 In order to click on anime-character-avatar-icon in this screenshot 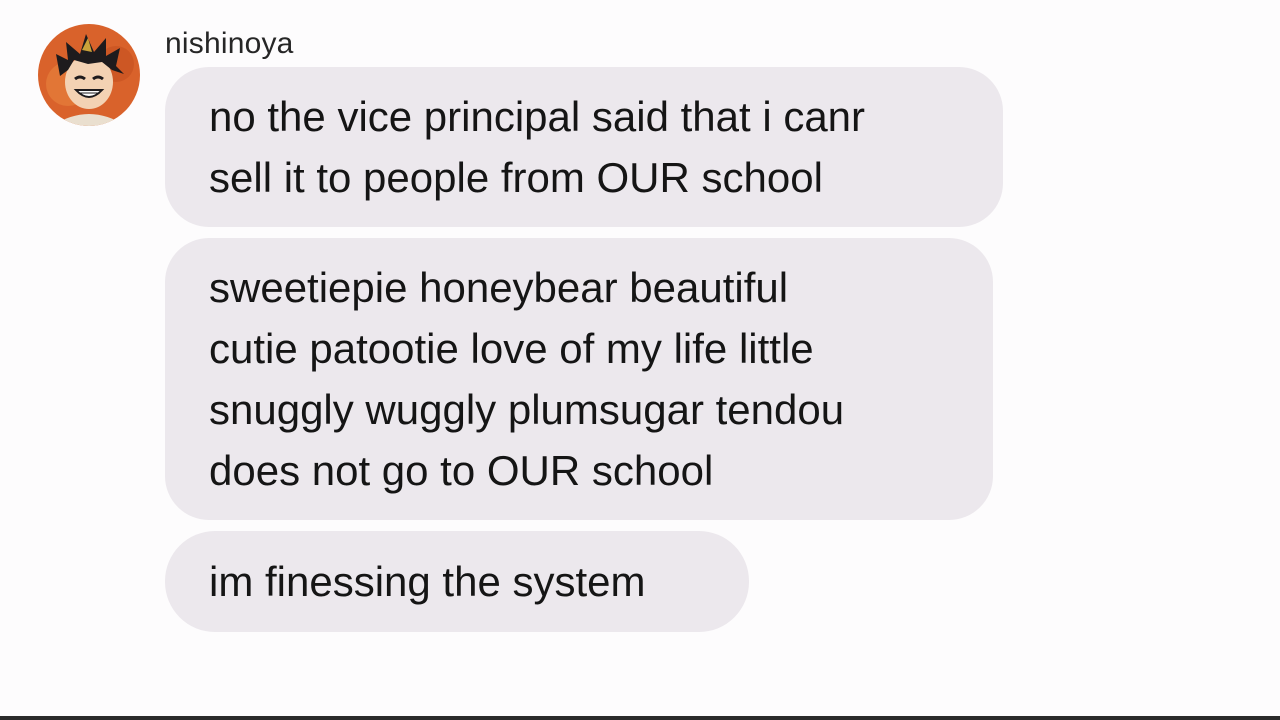, I will do `click(89, 75)`.